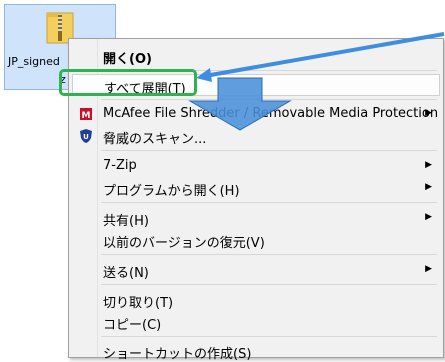  I want to click on svg-text: U, so click(86, 137).